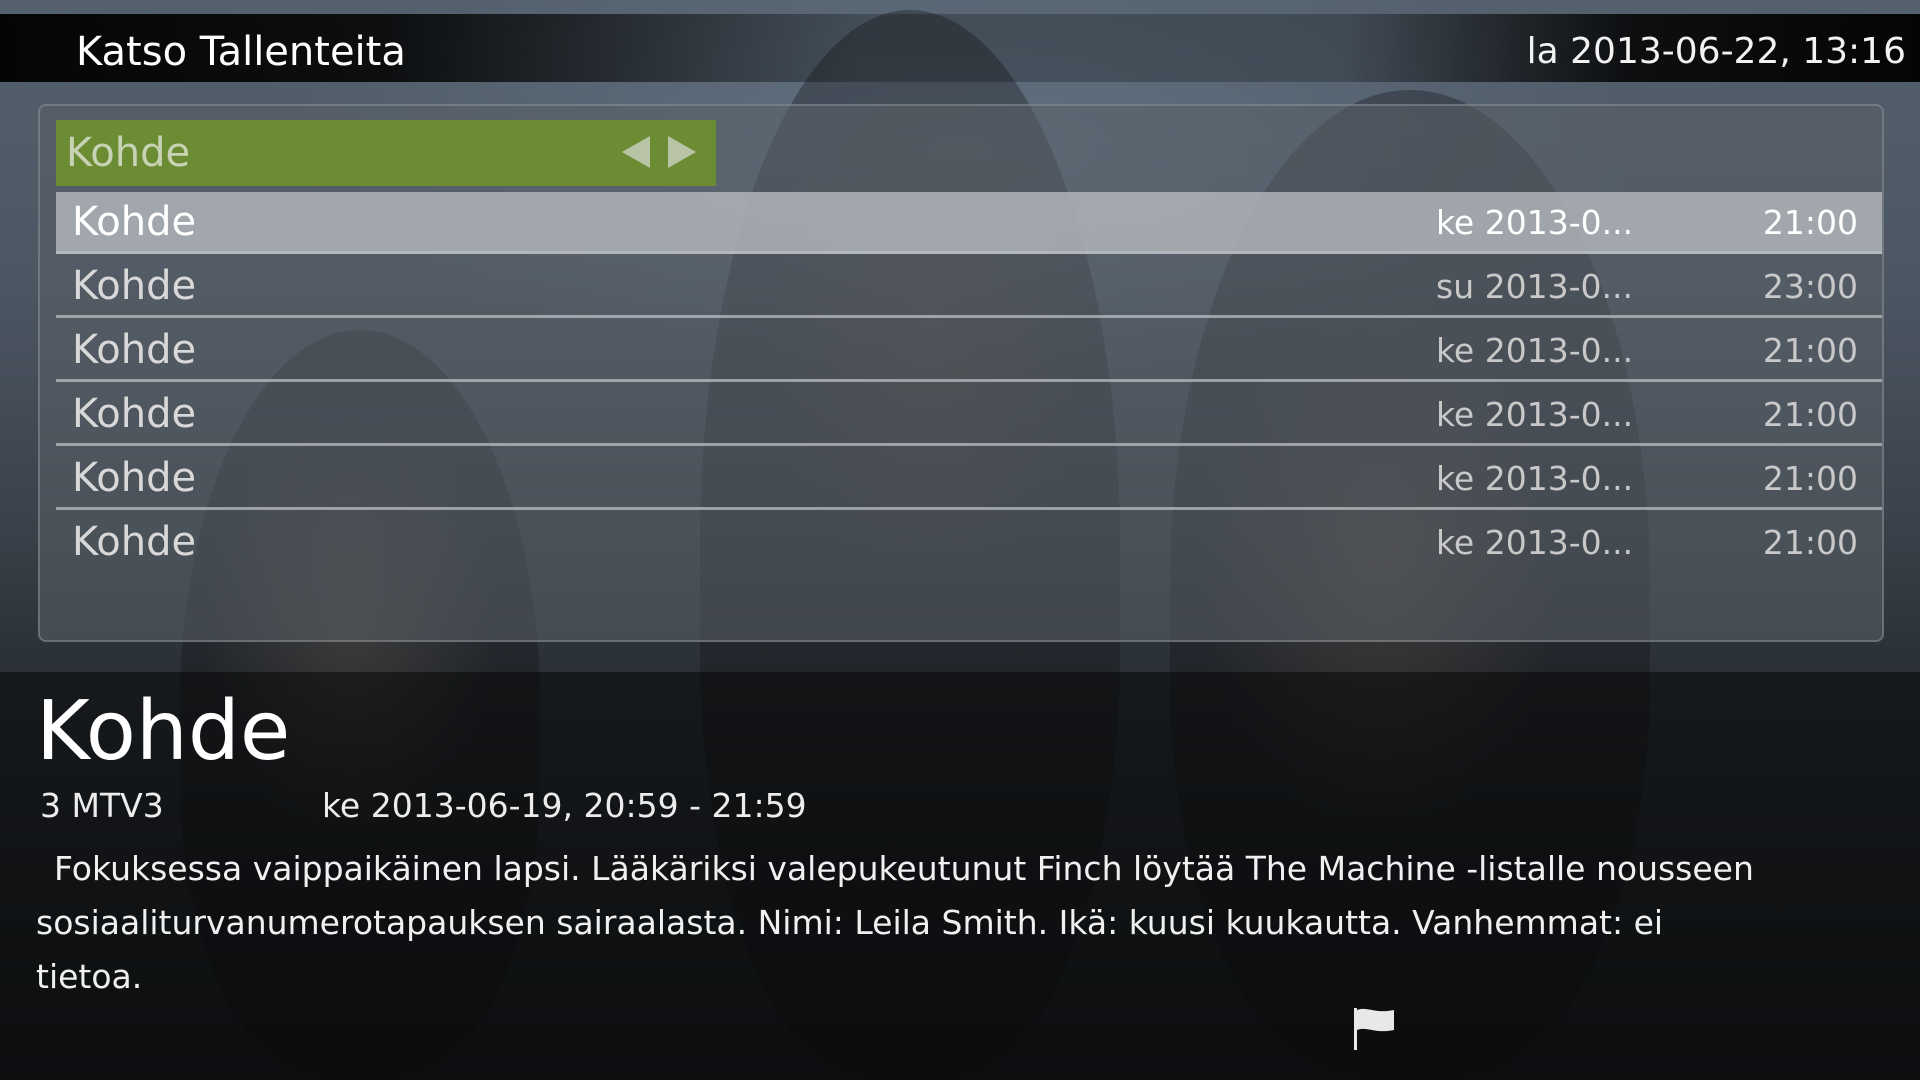  What do you see at coordinates (969, 287) in the screenshot?
I see `recording-row: Kohde su 2013-0... 23:00` at bounding box center [969, 287].